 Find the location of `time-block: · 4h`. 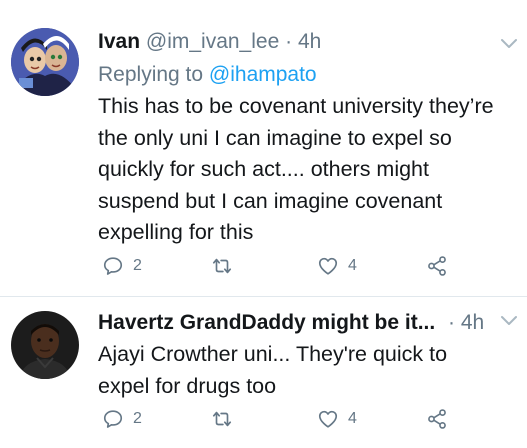

time-block: · 4h is located at coordinates (466, 323).